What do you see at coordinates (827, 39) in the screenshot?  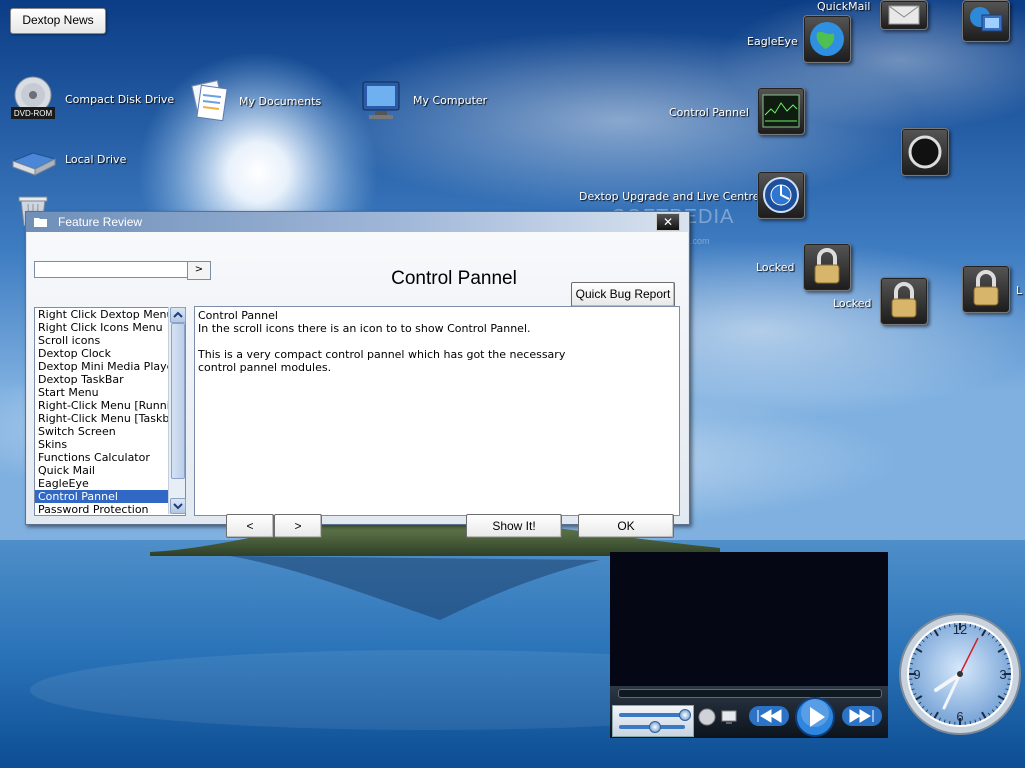 I see `eagleeye-globe-icon` at bounding box center [827, 39].